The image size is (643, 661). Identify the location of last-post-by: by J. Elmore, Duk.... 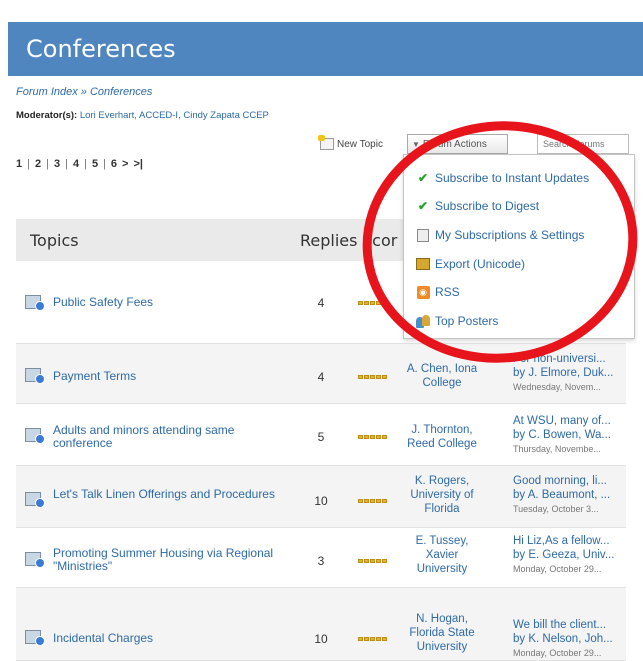
(571, 373).